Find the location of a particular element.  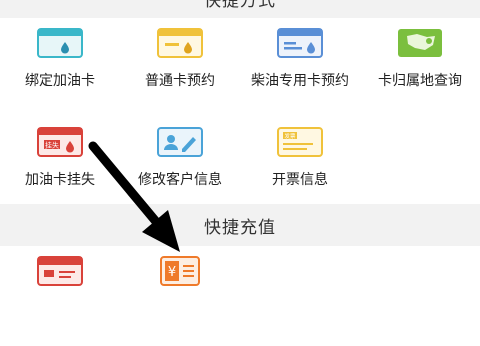

quick-diesel-reserve: 柴油专用卡预约 is located at coordinates (300, 73).